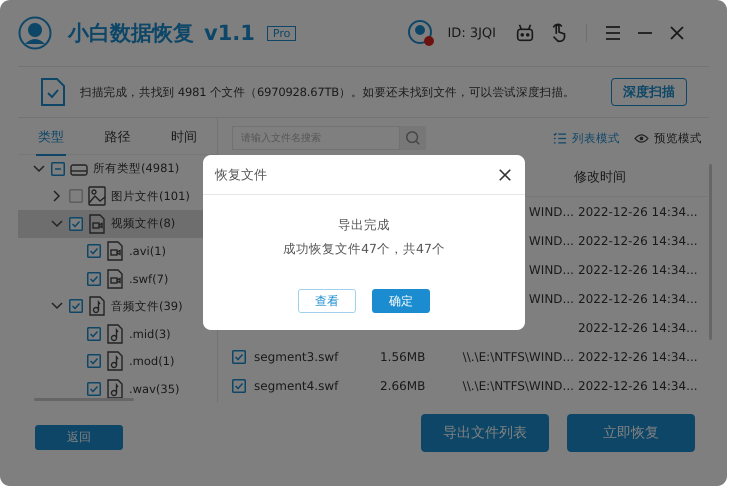 The height and width of the screenshot is (489, 730). What do you see at coordinates (471, 33) in the screenshot?
I see `user-id: ID: 3JQI` at bounding box center [471, 33].